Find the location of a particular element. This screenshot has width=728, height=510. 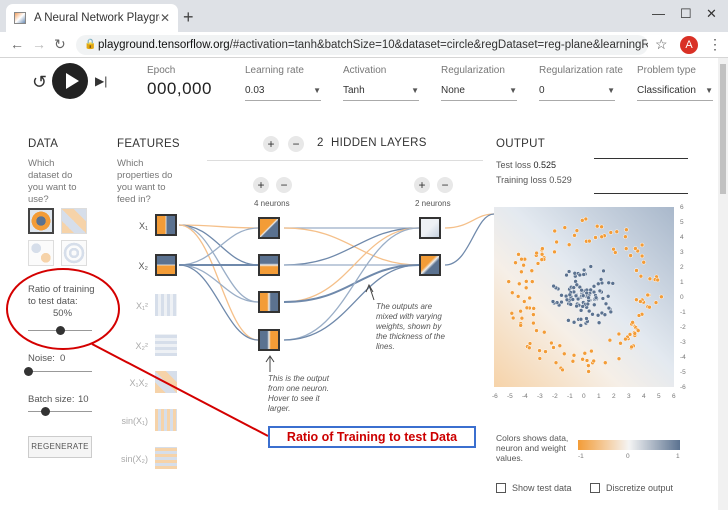

output-plot is located at coordinates (584, 297).